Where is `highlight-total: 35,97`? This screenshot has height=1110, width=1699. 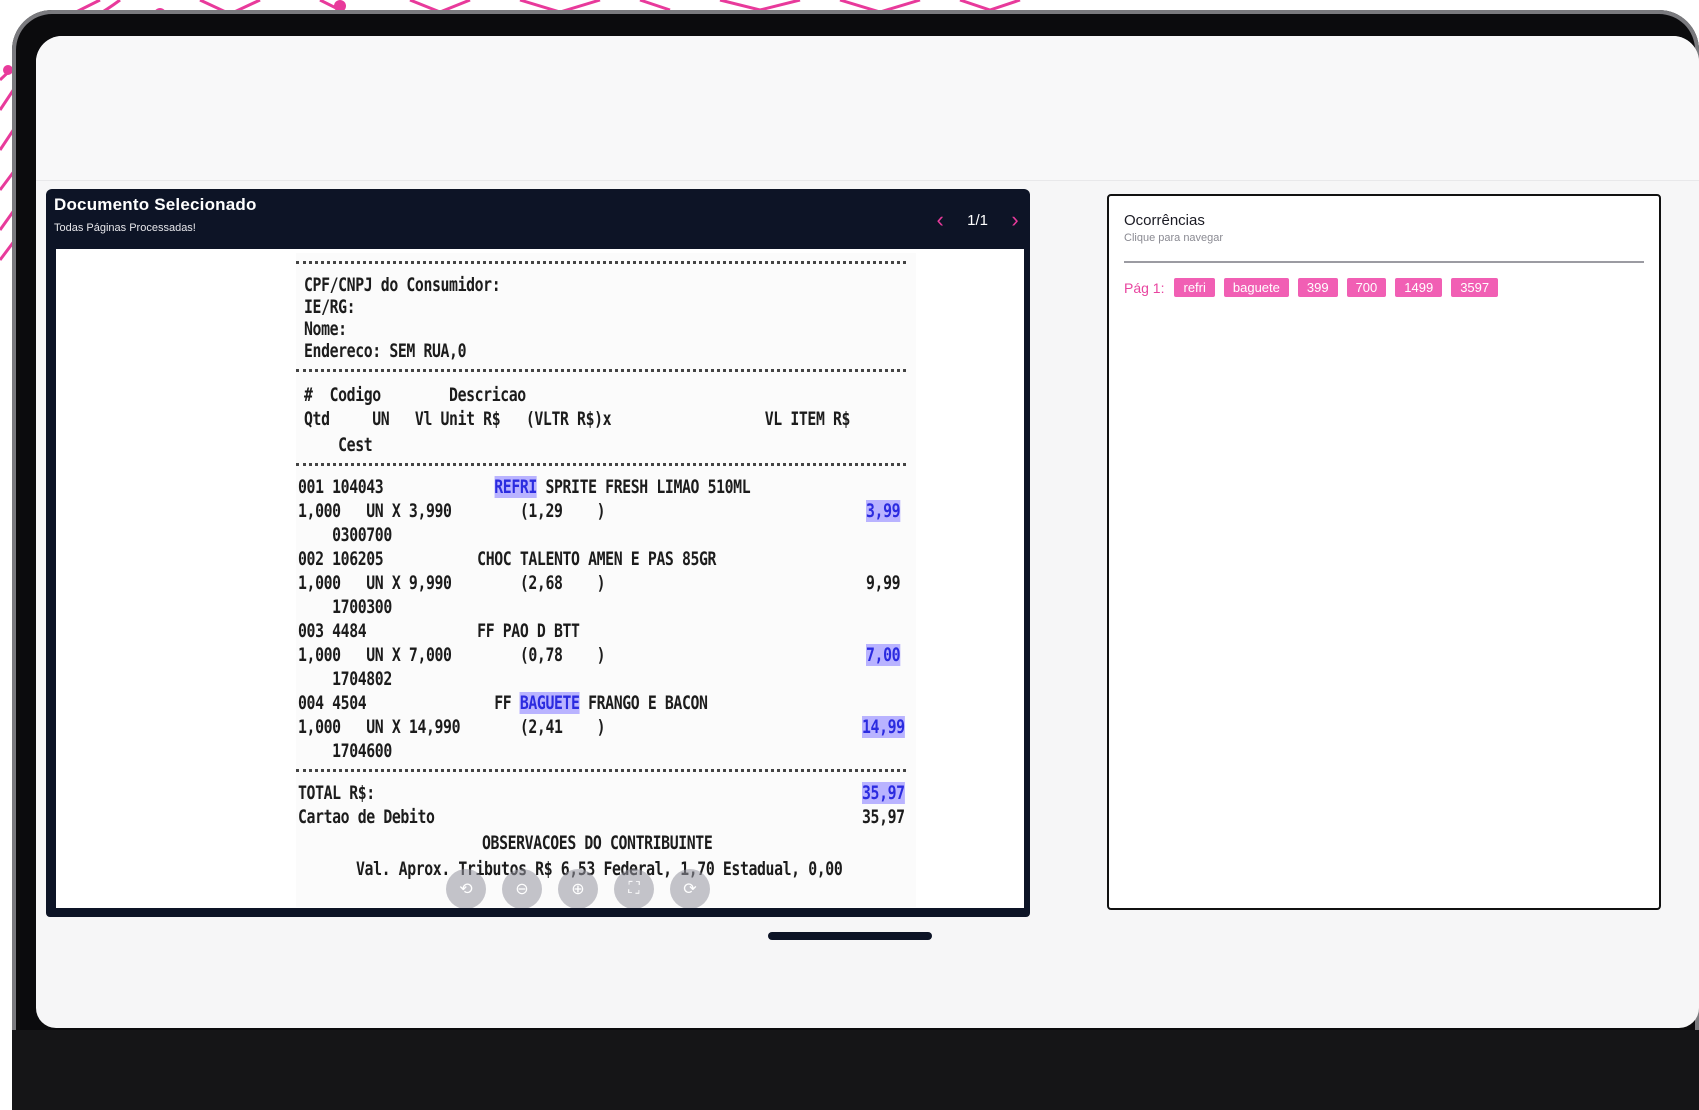
highlight-total: 35,97 is located at coordinates (883, 793).